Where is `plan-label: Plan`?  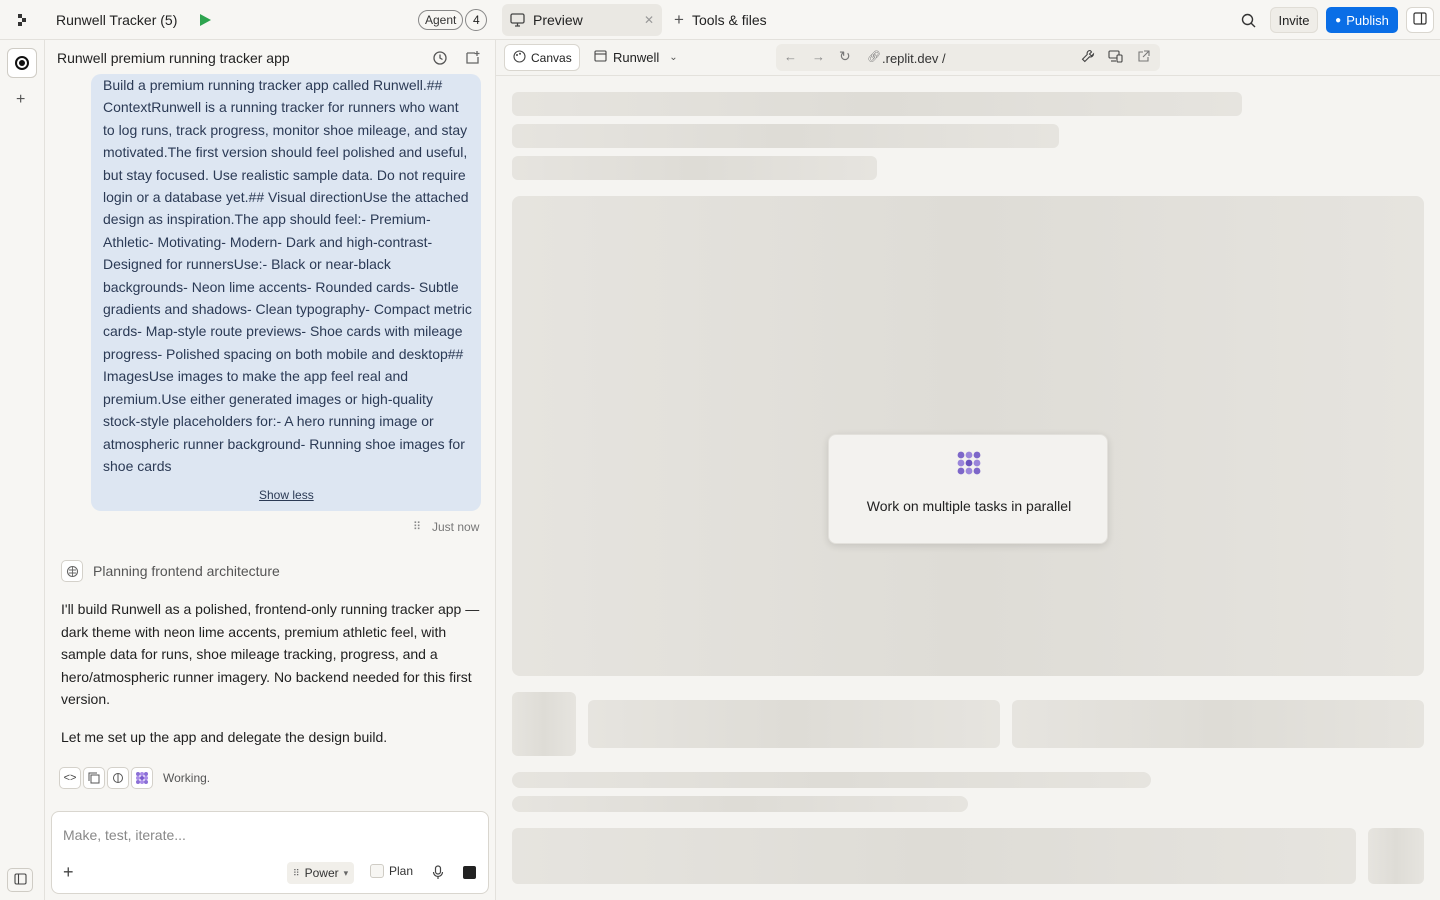
plan-label: Plan is located at coordinates (401, 871).